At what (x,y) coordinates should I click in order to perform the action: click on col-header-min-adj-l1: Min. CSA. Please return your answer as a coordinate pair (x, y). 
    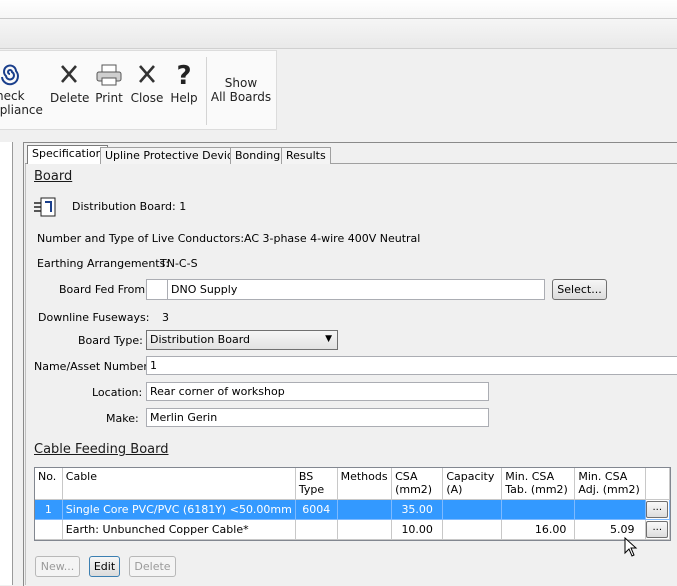
    Looking at the image, I should click on (603, 476).